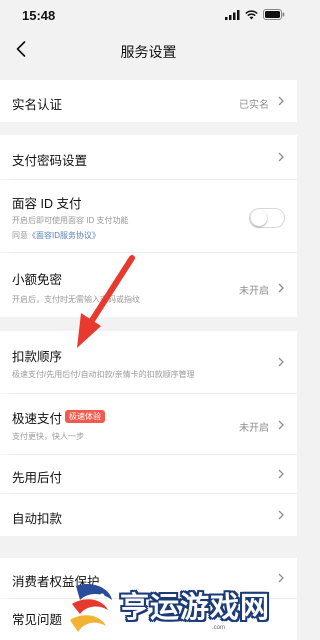 The width and height of the screenshot is (320, 640). Describe the element at coordinates (48, 436) in the screenshot. I see `row-subtitle: 支付更快，快人一步` at that location.